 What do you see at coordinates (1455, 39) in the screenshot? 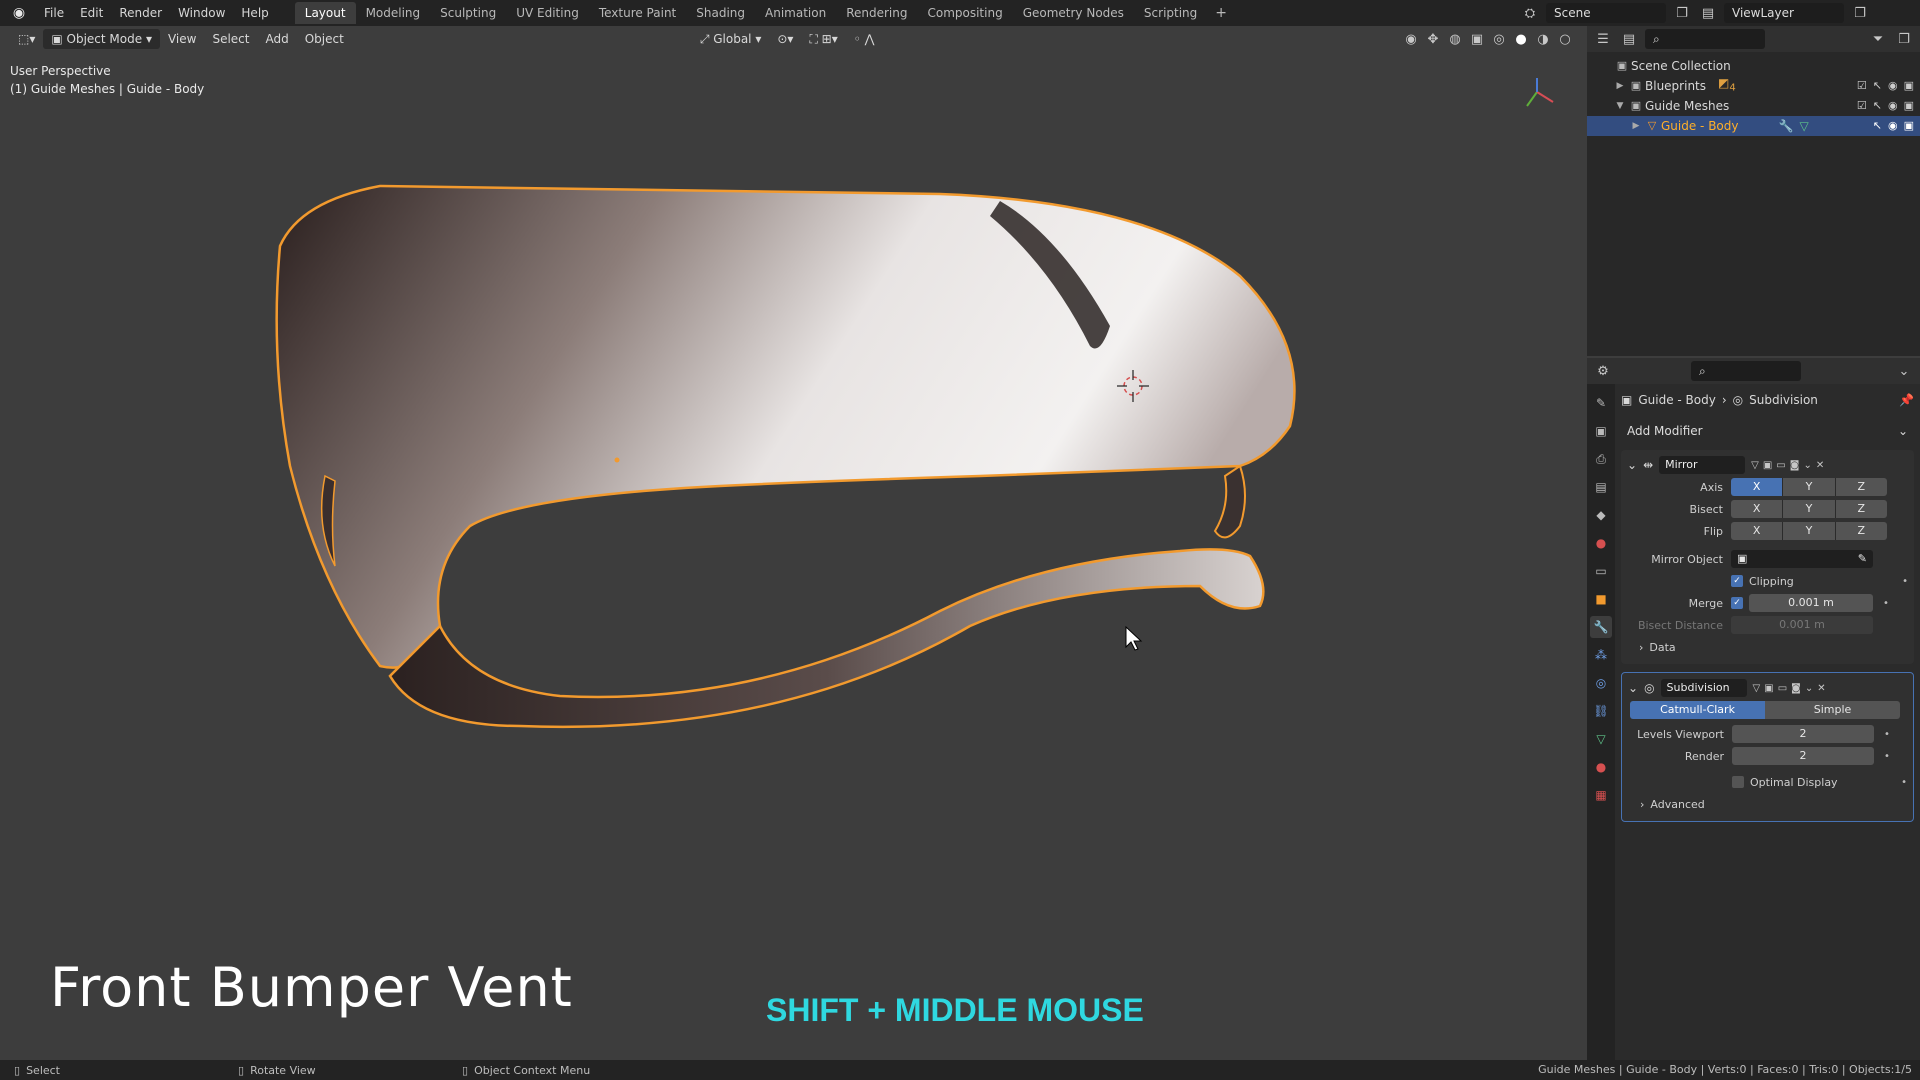
I see `overlay-toggle-icon: ◍` at bounding box center [1455, 39].